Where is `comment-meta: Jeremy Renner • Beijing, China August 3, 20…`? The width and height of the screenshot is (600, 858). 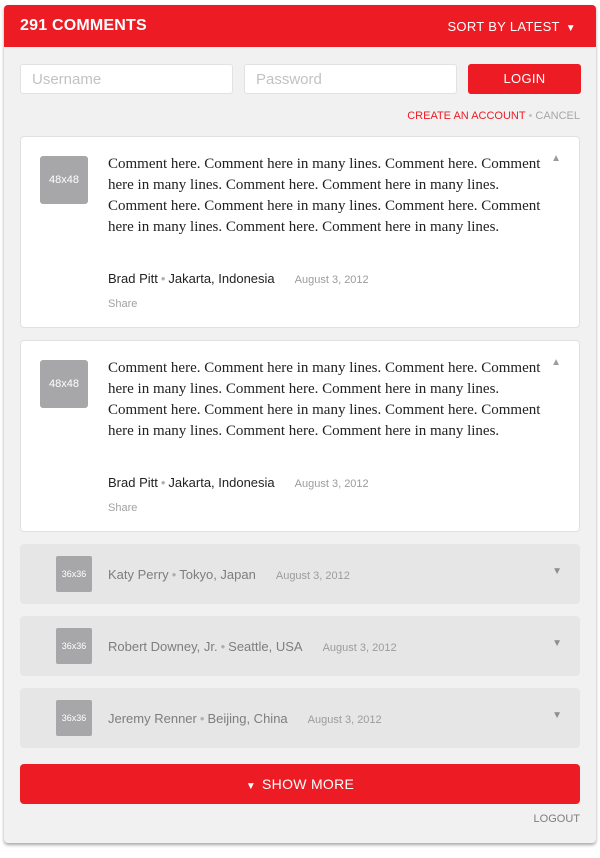
comment-meta: Jeremy Renner • Beijing, China August 3, 20… is located at coordinates (245, 718).